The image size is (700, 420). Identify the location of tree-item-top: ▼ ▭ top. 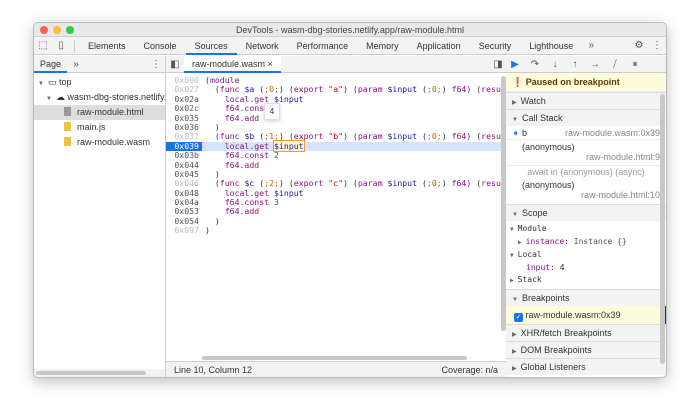
(99, 82).